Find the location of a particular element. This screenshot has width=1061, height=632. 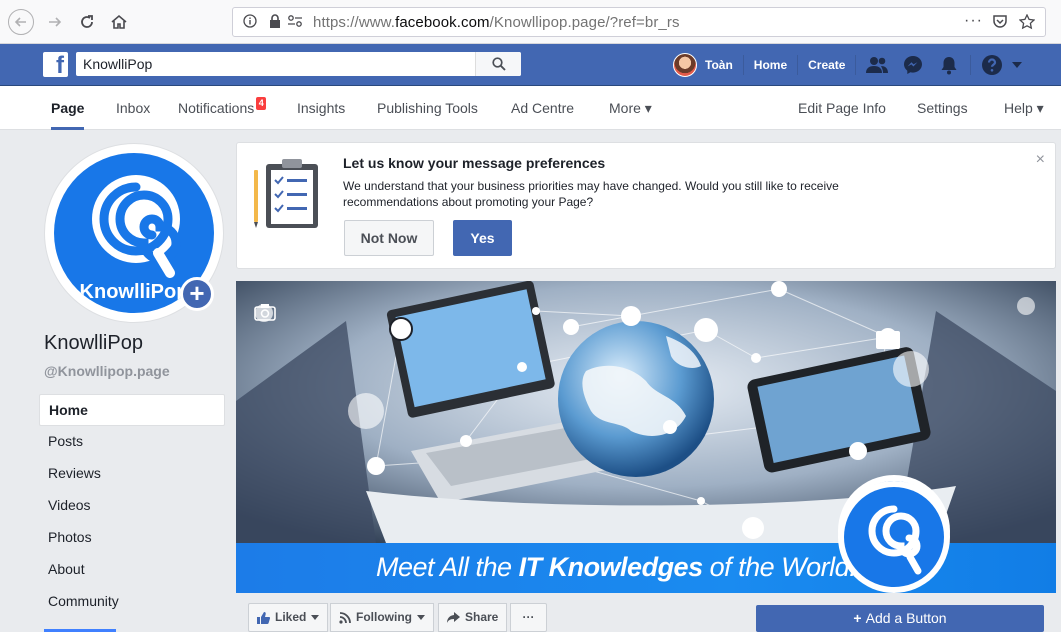

url-domain: facebook.com is located at coordinates (442, 22).